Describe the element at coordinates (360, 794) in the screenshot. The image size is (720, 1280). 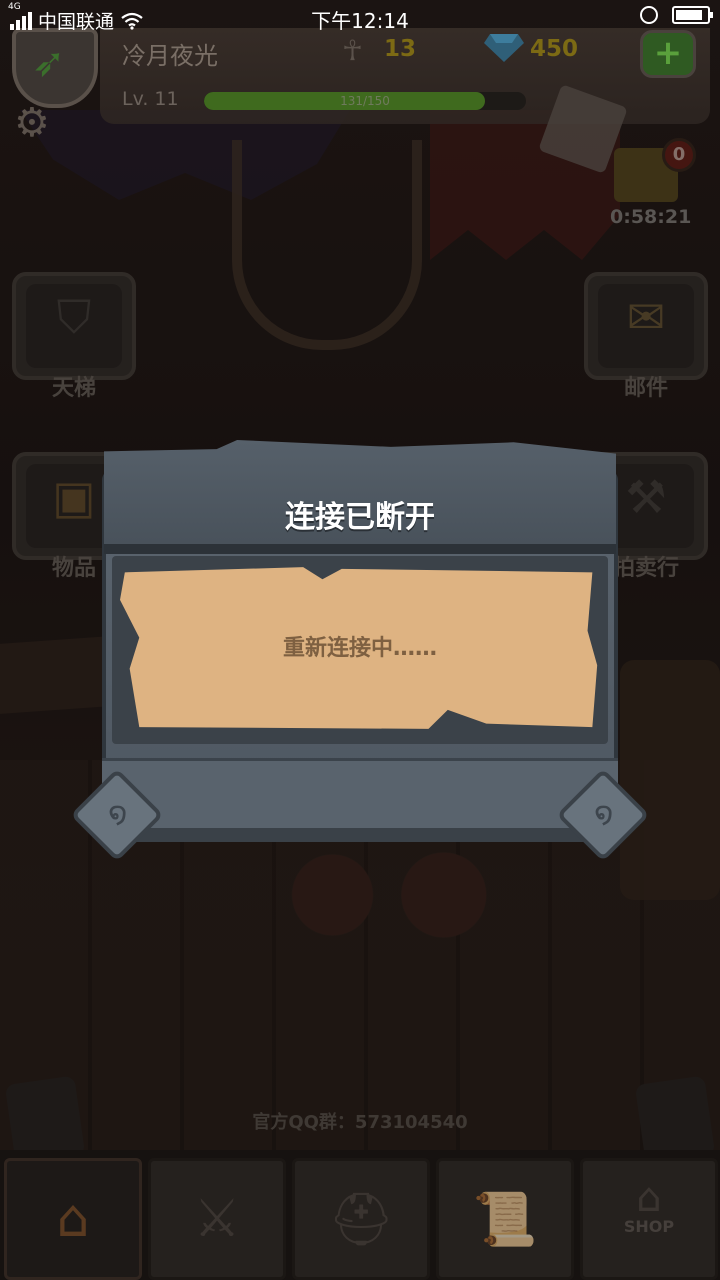
I see `dialog-footer` at that location.